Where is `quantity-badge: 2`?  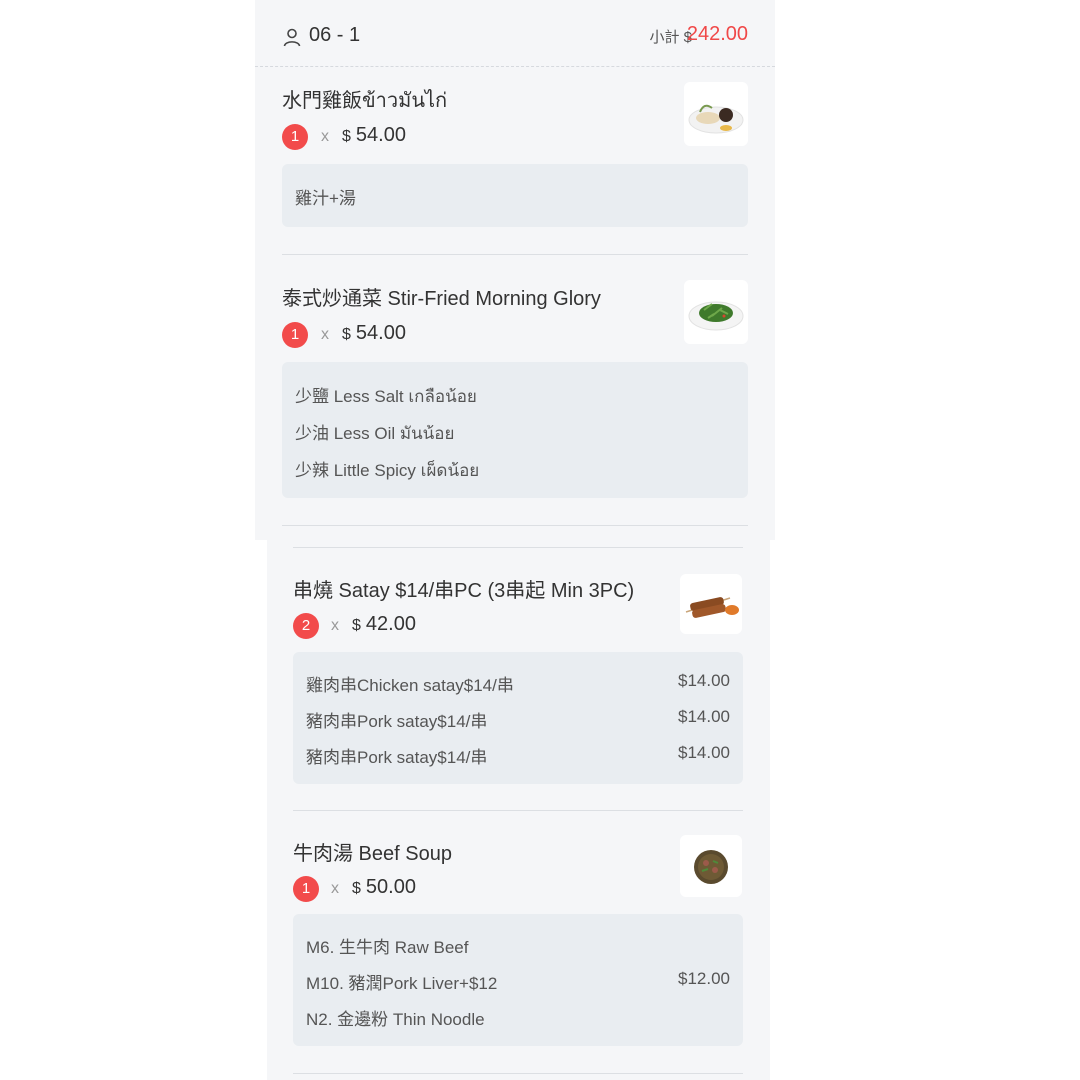 quantity-badge: 2 is located at coordinates (306, 626).